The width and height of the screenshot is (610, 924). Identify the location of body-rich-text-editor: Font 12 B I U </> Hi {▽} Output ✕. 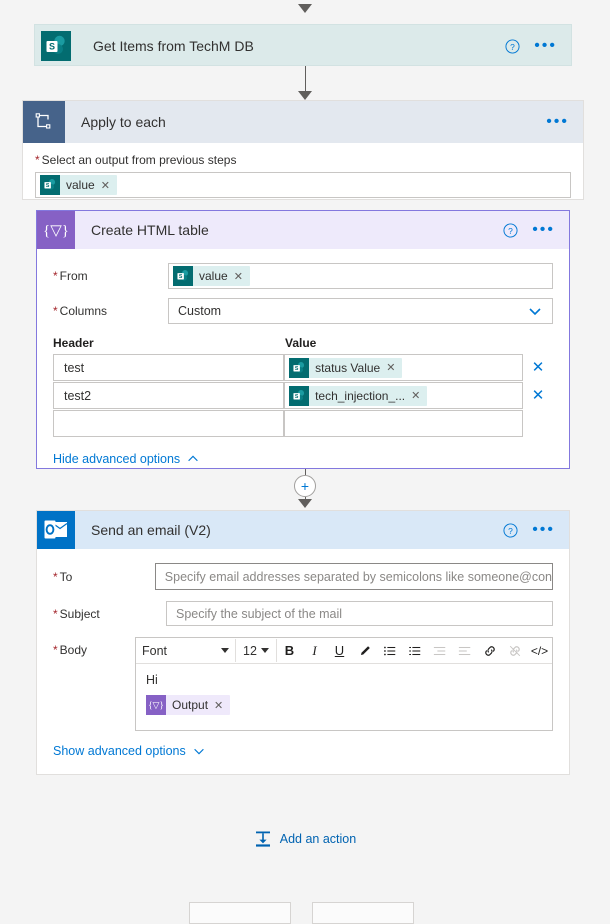
(344, 684).